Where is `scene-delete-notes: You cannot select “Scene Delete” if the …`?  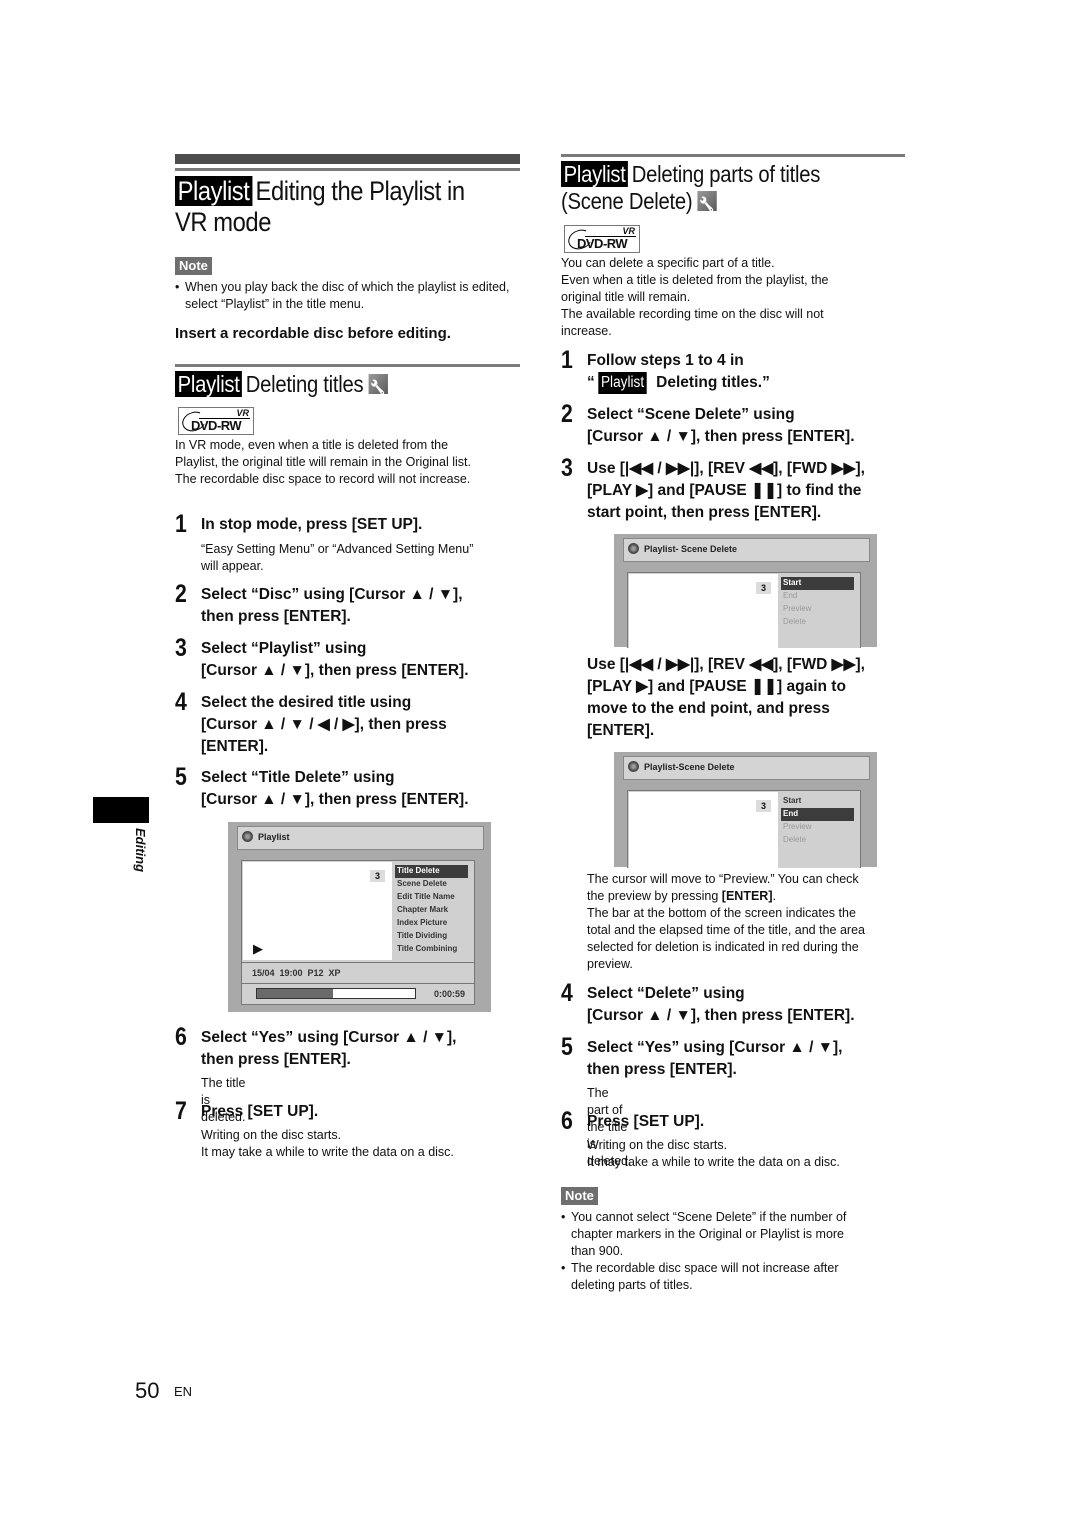 scene-delete-notes: You cannot select “Scene Delete” if the … is located at coordinates (733, 1251).